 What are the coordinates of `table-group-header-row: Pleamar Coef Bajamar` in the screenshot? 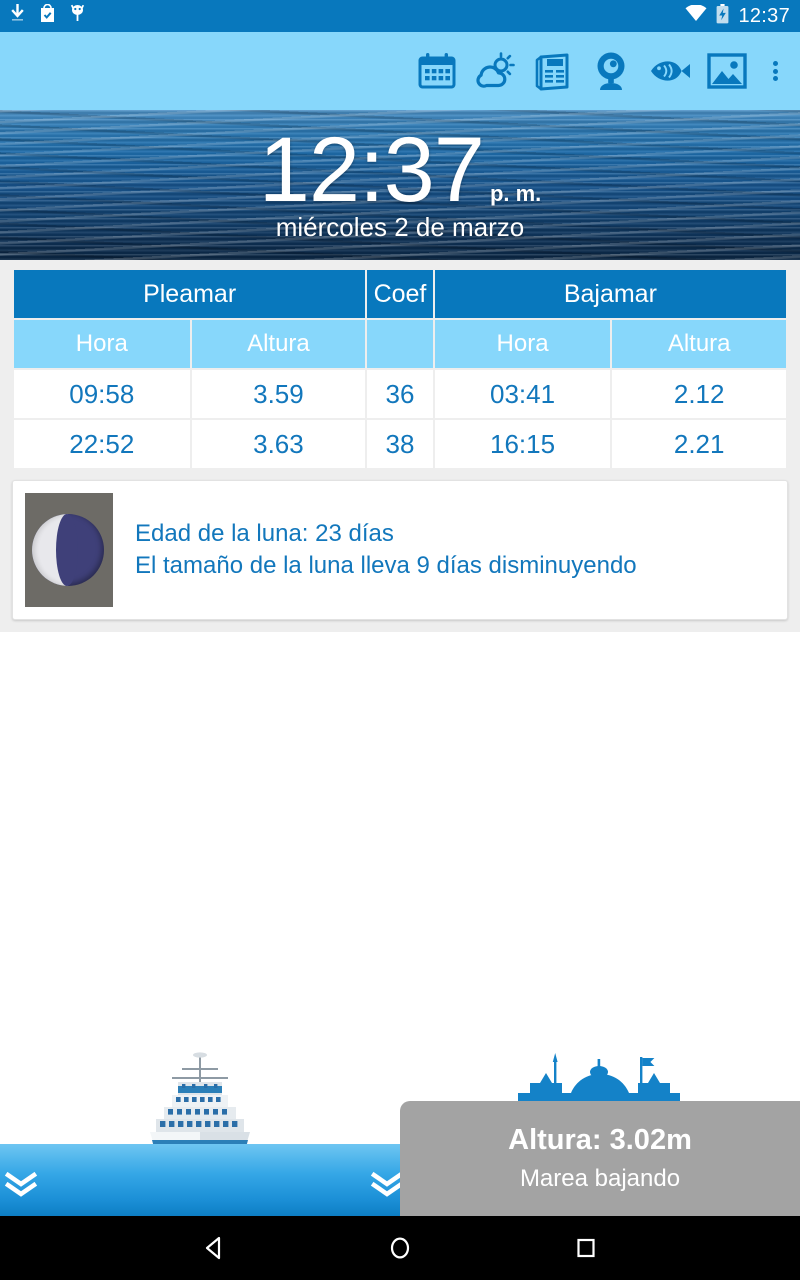 It's located at (400, 294).